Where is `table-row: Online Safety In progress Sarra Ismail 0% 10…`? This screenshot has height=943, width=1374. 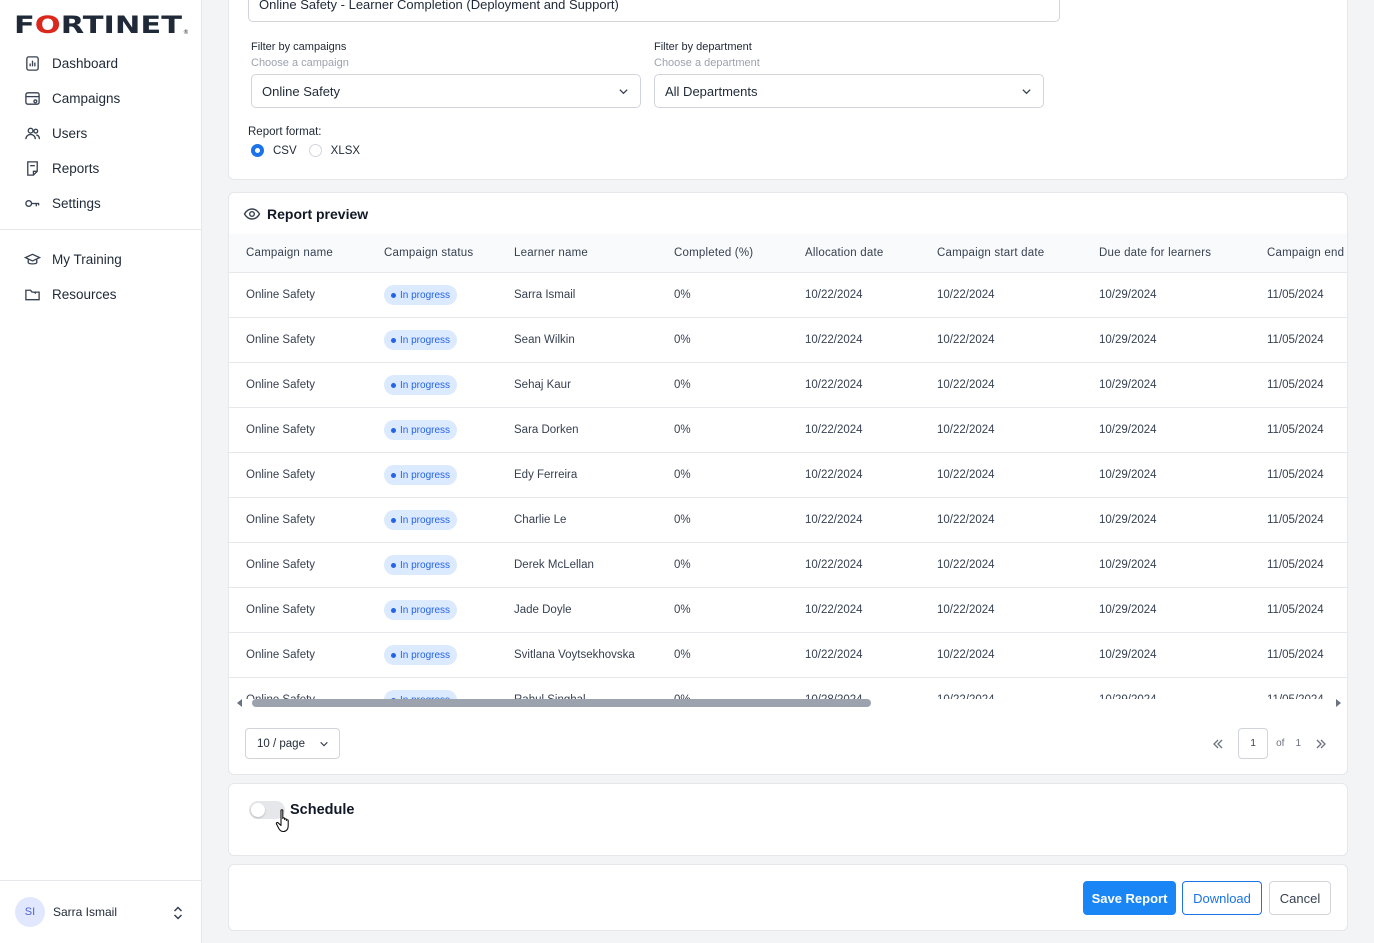 table-row: Online Safety In progress Sarra Ismail 0% 10… is located at coordinates (788, 295).